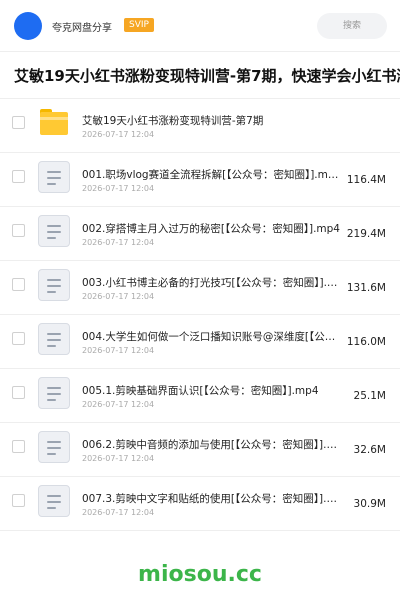 Image resolution: width=400 pixels, height=600 pixels. I want to click on username: 夸克网盘分享, so click(82, 28).